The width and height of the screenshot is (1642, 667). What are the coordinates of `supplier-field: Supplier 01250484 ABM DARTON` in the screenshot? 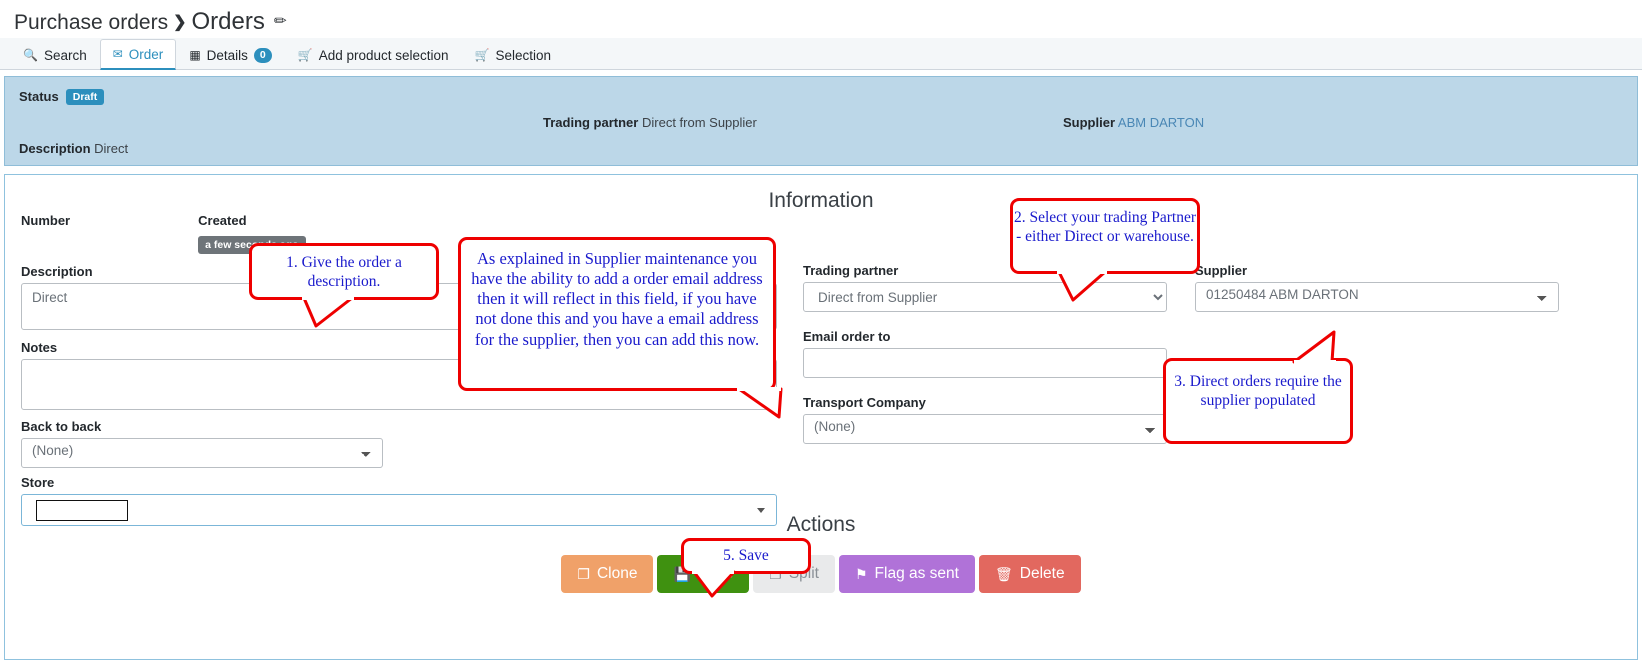 It's located at (1377, 287).